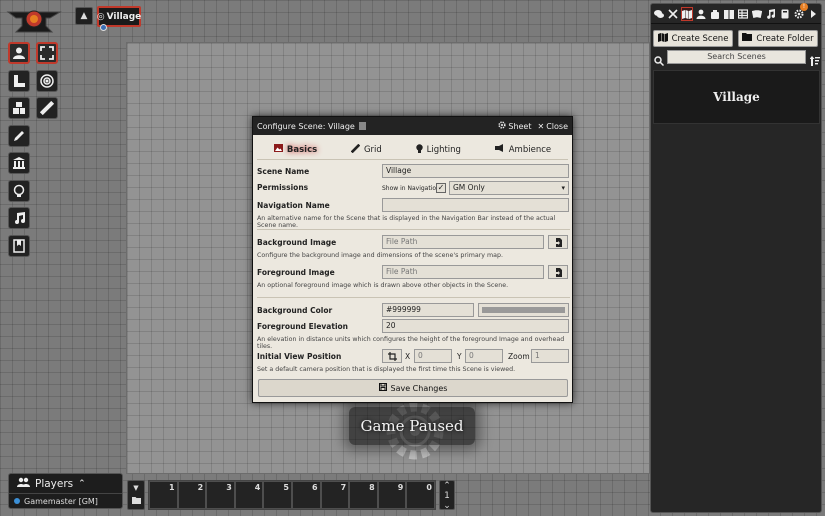  I want to click on bookmark-icon, so click(19, 246).